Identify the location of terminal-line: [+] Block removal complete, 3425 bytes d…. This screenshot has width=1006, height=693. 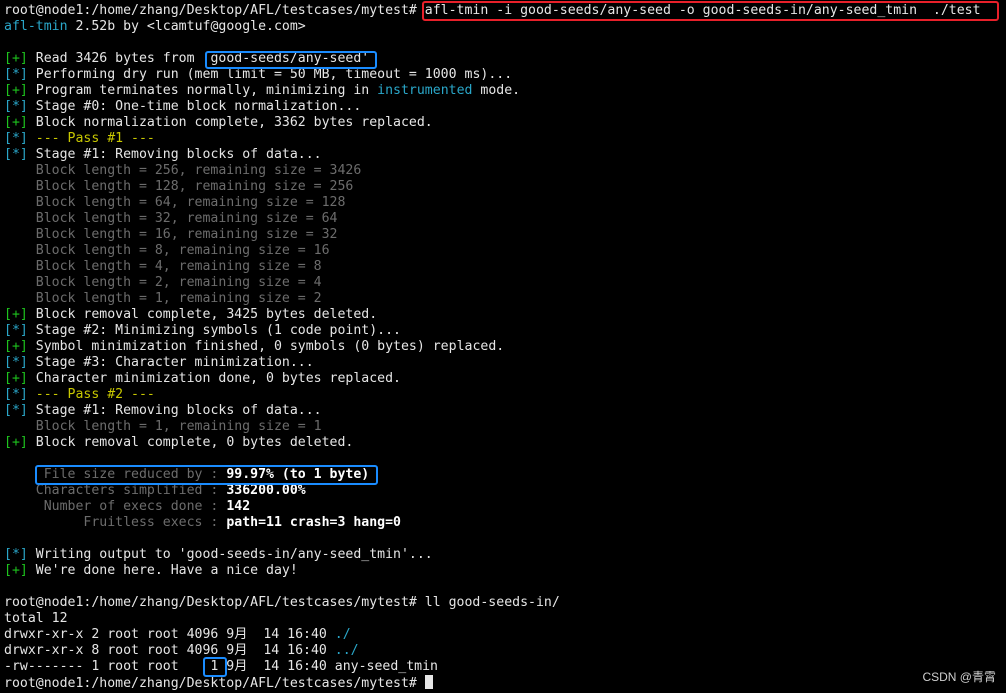
(505, 315).